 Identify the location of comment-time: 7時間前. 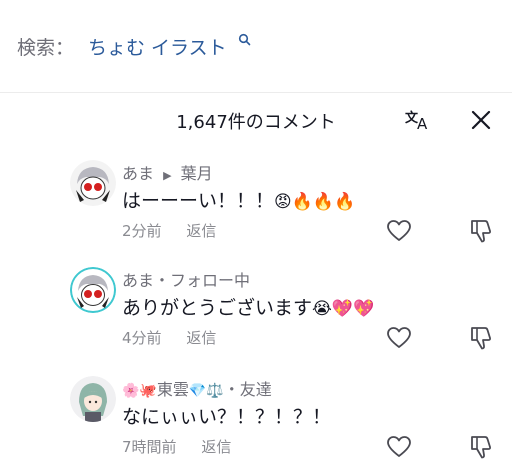
(149, 447).